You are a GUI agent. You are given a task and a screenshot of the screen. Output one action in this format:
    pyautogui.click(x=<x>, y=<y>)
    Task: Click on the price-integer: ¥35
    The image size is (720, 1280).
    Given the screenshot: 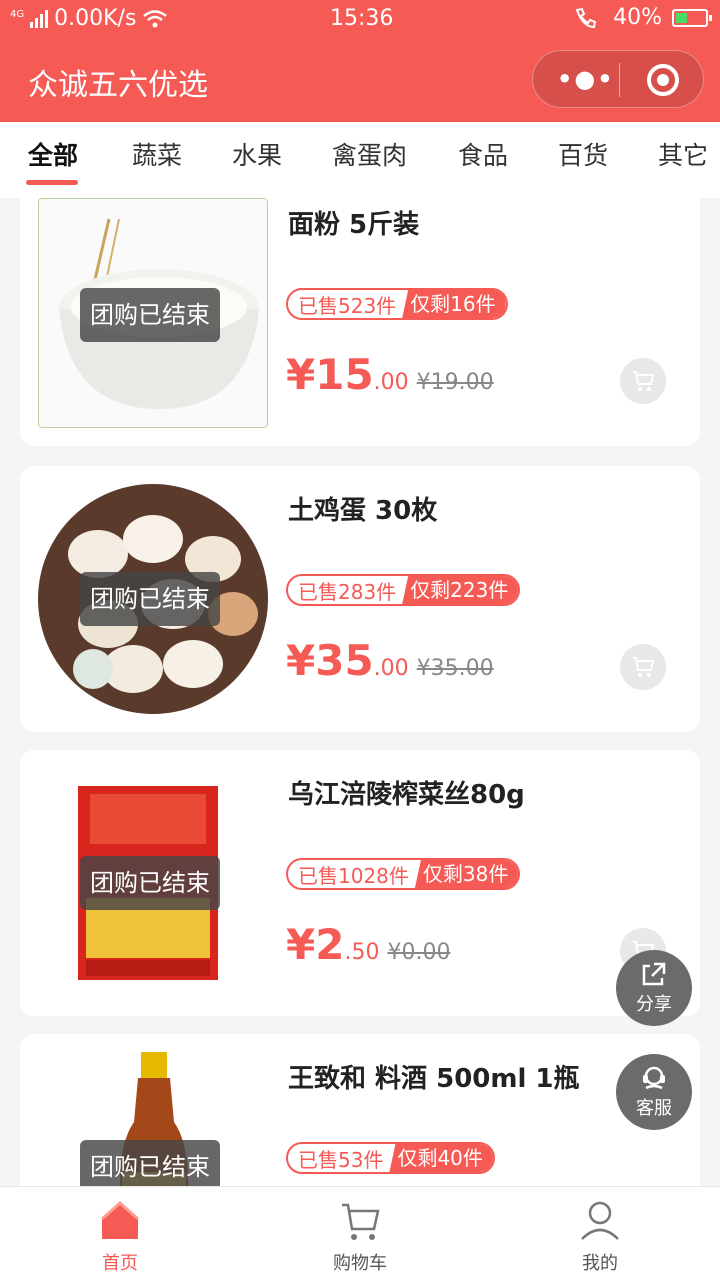 What is the action you would take?
    pyautogui.click(x=330, y=660)
    